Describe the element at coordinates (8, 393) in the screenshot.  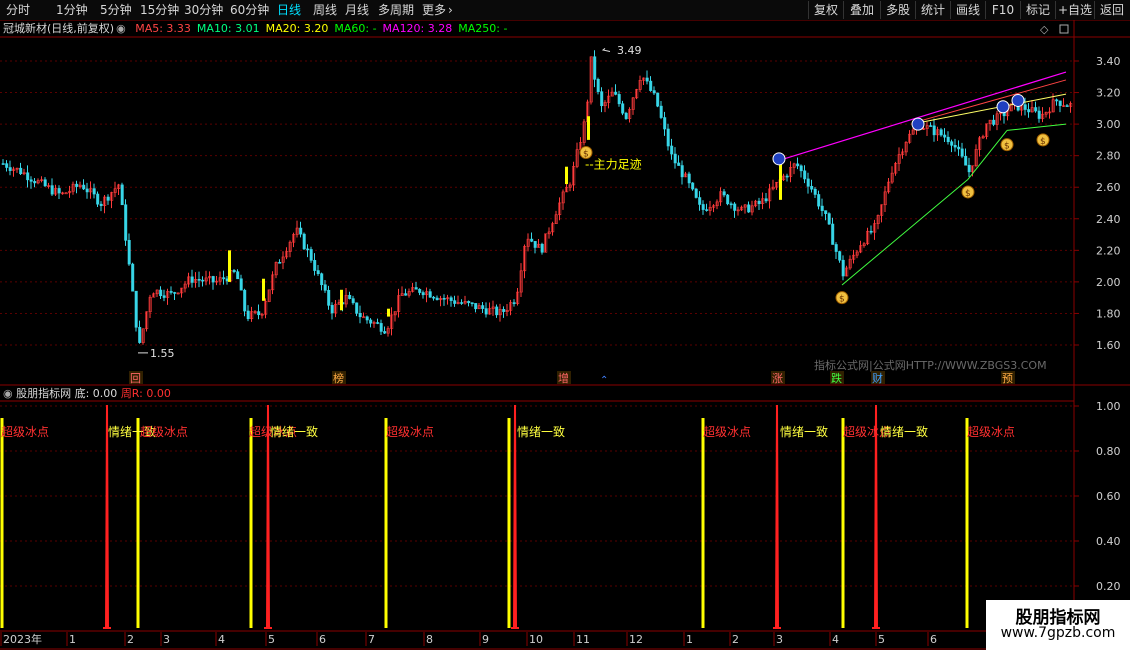
I see `collapse-circle-icon: ◉` at that location.